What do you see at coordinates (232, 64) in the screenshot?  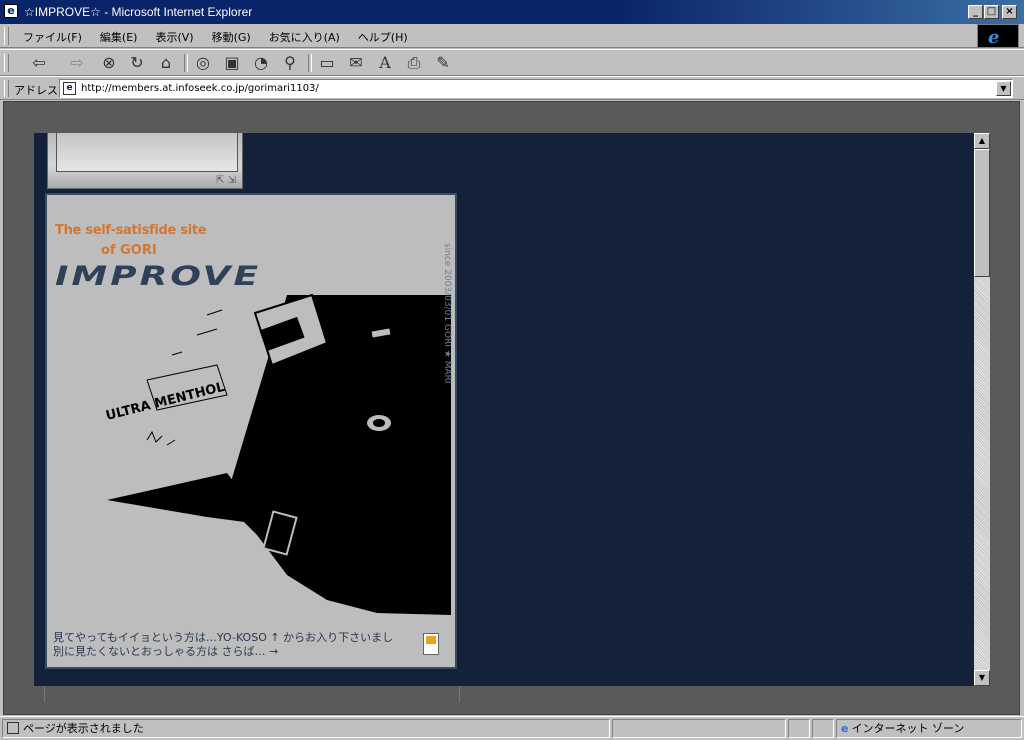 I see `favorites-icon: ▣` at bounding box center [232, 64].